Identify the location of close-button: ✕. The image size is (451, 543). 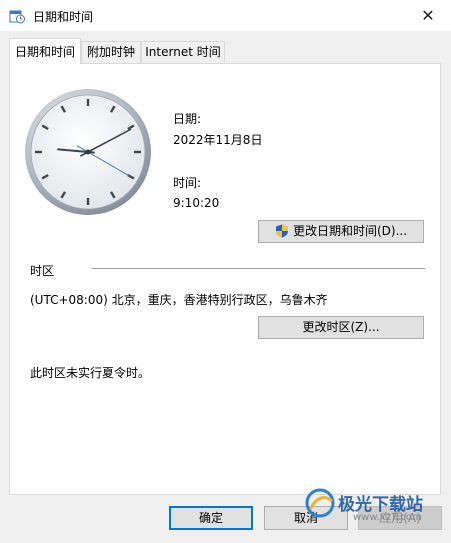
(428, 15).